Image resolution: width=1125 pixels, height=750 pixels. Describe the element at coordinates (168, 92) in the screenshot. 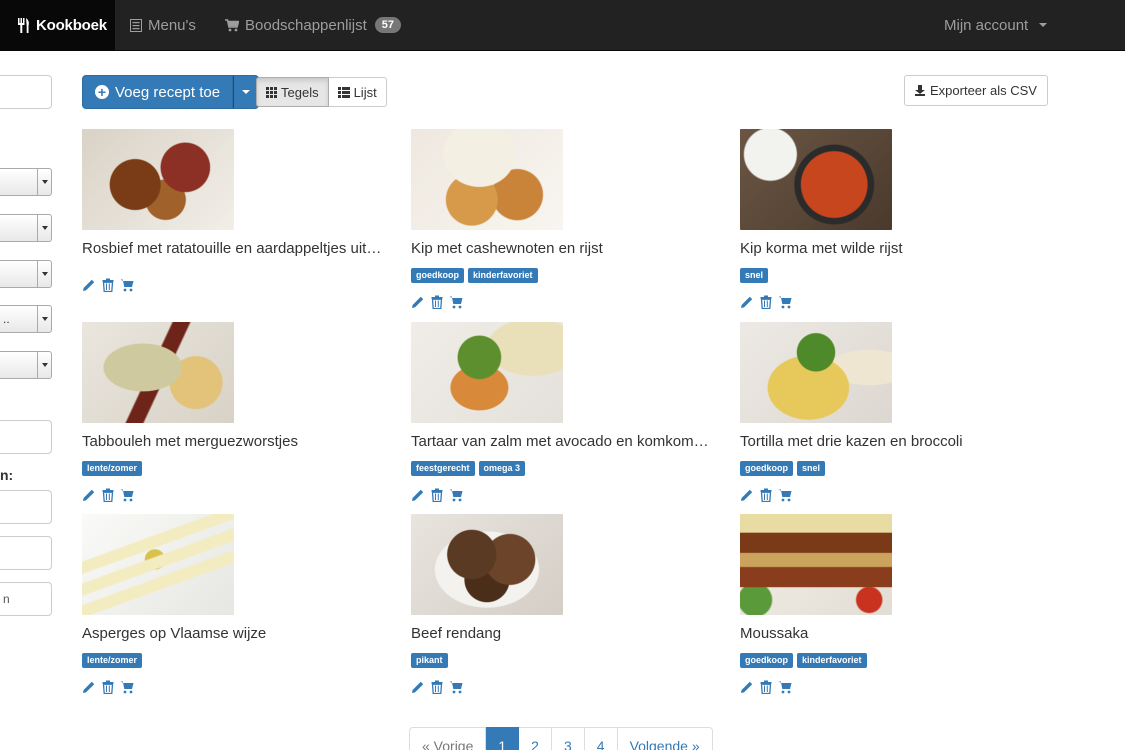

I see `add-recipe-label: Voeg recept toe` at that location.